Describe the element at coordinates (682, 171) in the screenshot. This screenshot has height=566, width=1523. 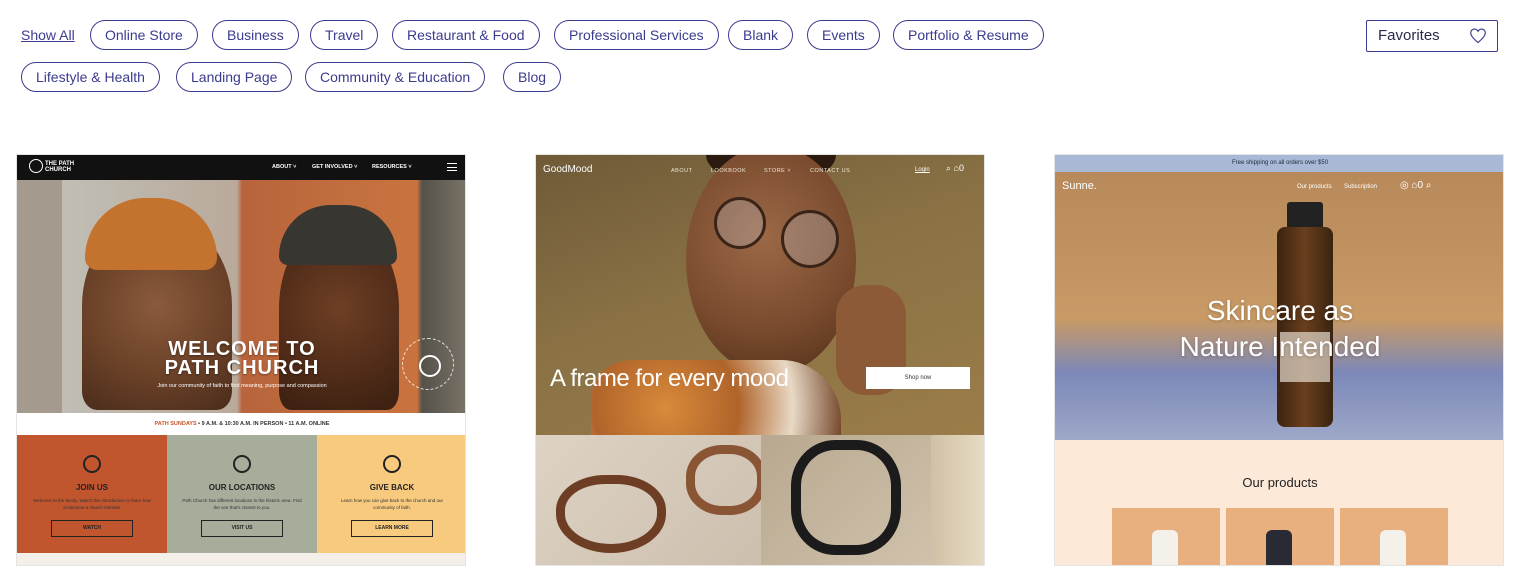
I see `goodmood-nav-about: ABOUT` at that location.